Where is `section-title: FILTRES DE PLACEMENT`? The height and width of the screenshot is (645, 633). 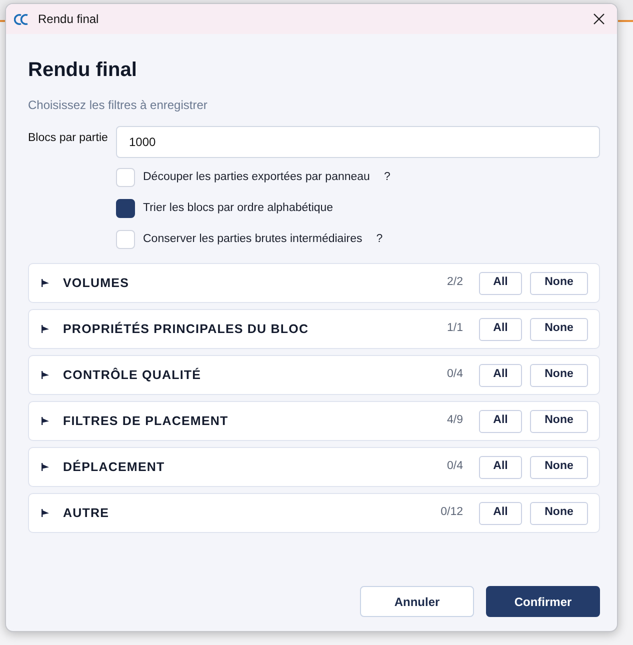
section-title: FILTRES DE PLACEMENT is located at coordinates (145, 421).